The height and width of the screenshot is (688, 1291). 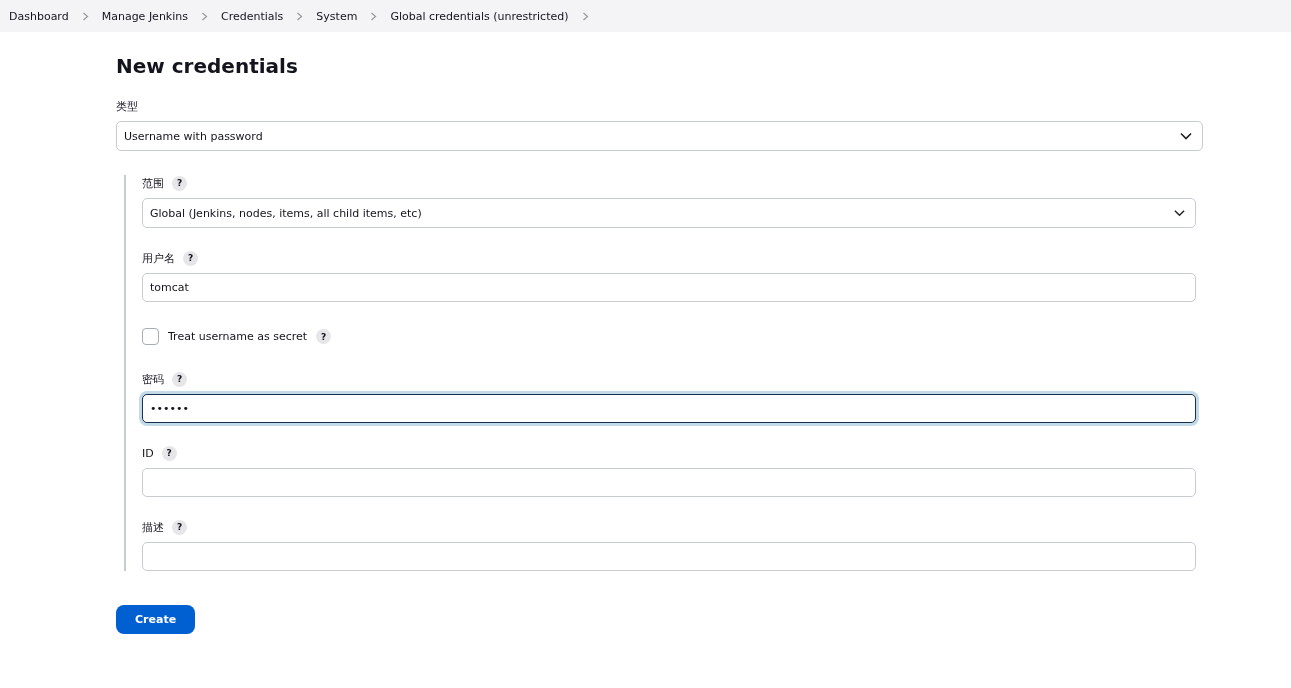 What do you see at coordinates (156, 619) in the screenshot?
I see `create-button: Create` at bounding box center [156, 619].